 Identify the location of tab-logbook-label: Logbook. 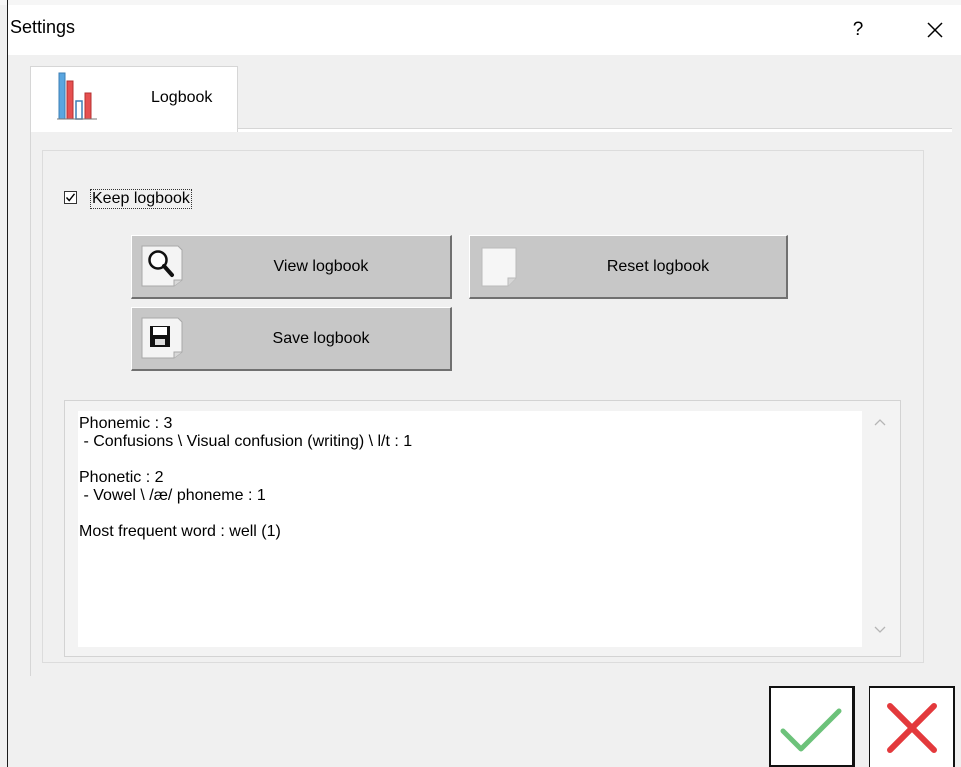
(182, 97).